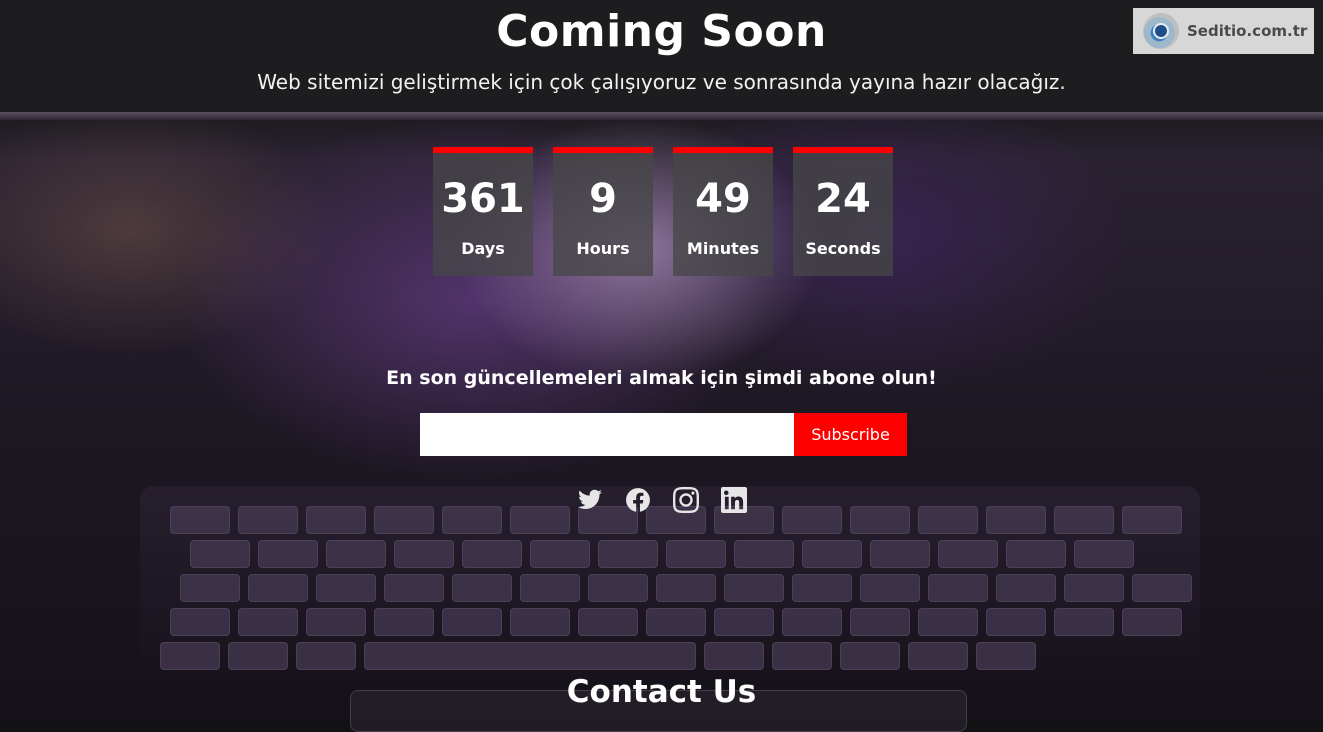 This screenshot has height=732, width=1323. I want to click on brand-name: Seditio.com.tr, so click(1247, 31).